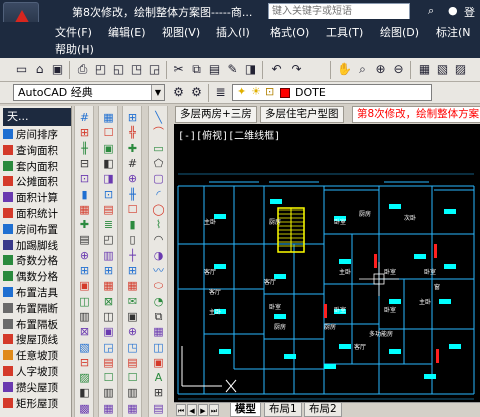  Describe the element at coordinates (30, 372) in the screenshot. I see `palette-item: 人字坡顶` at that location.